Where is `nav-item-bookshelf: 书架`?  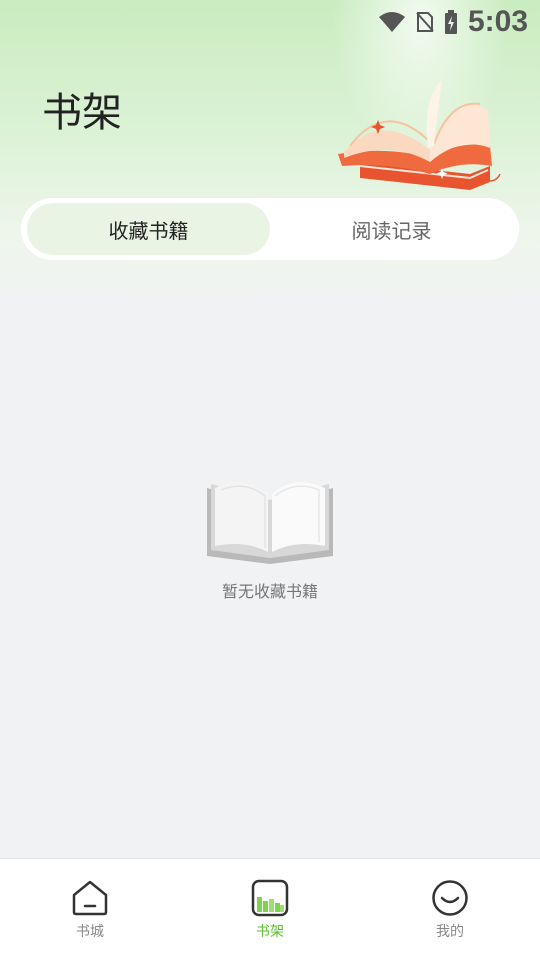
nav-item-bookshelf: 书架 is located at coordinates (270, 909).